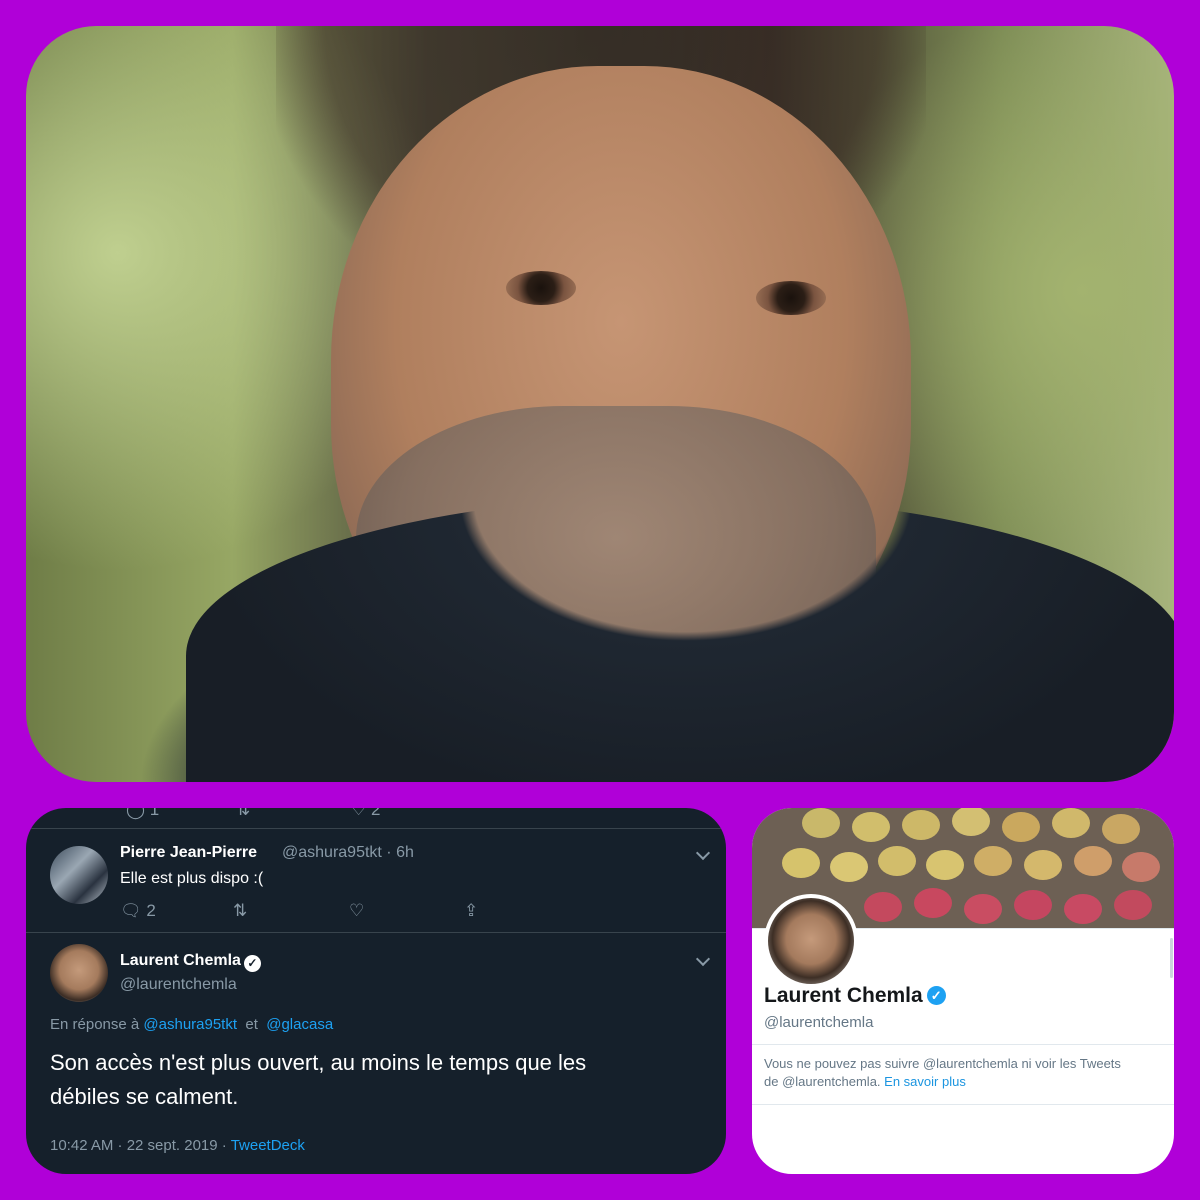 Image resolution: width=1200 pixels, height=1200 pixels. What do you see at coordinates (154, 813) in the screenshot?
I see `top-reply-count: 1` at bounding box center [154, 813].